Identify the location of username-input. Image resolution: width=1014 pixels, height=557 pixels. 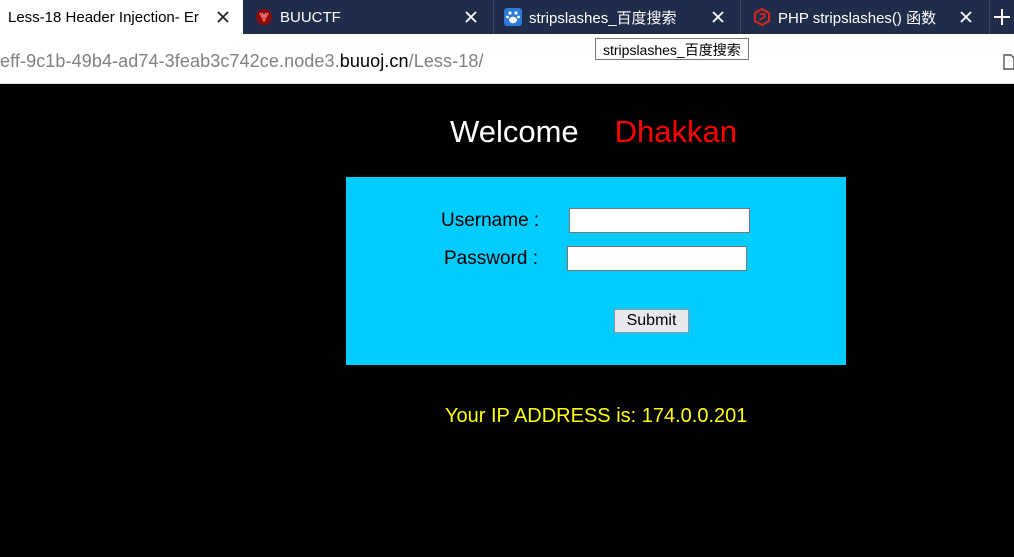
(659, 220).